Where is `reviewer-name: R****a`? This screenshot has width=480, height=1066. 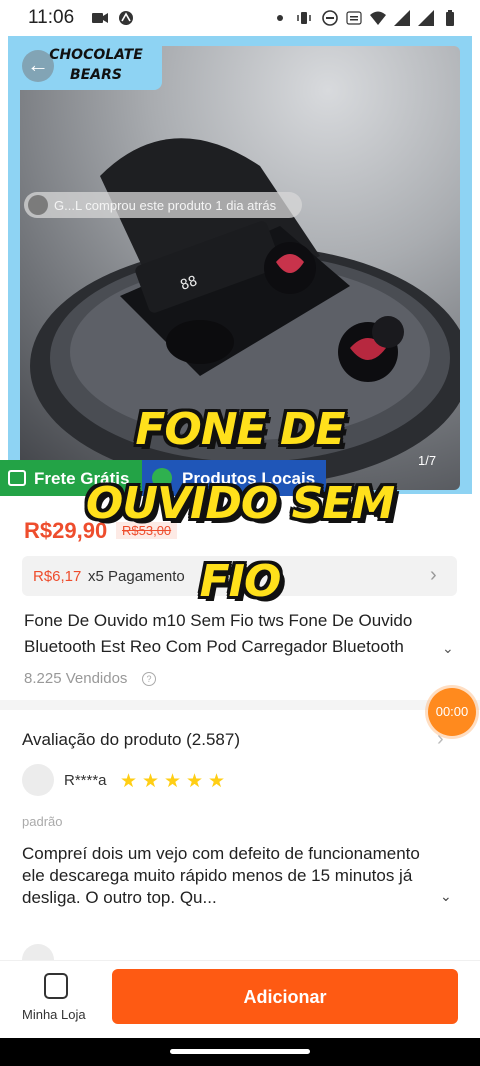
reviewer-name: R****a is located at coordinates (85, 780).